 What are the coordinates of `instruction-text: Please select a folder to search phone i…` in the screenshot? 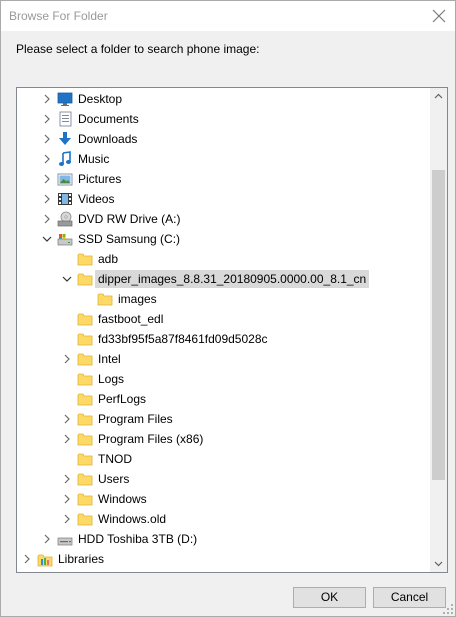 It's located at (138, 49).